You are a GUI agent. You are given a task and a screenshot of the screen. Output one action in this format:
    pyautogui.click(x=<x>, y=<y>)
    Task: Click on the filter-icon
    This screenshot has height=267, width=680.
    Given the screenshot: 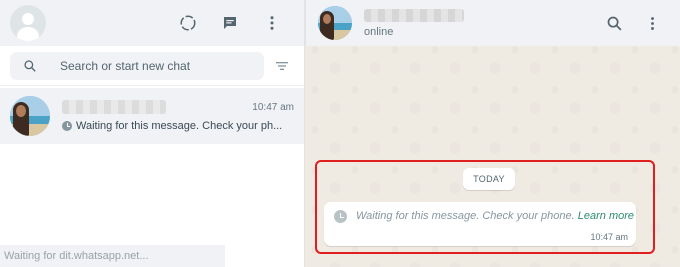 What is the action you would take?
    pyautogui.click(x=282, y=66)
    